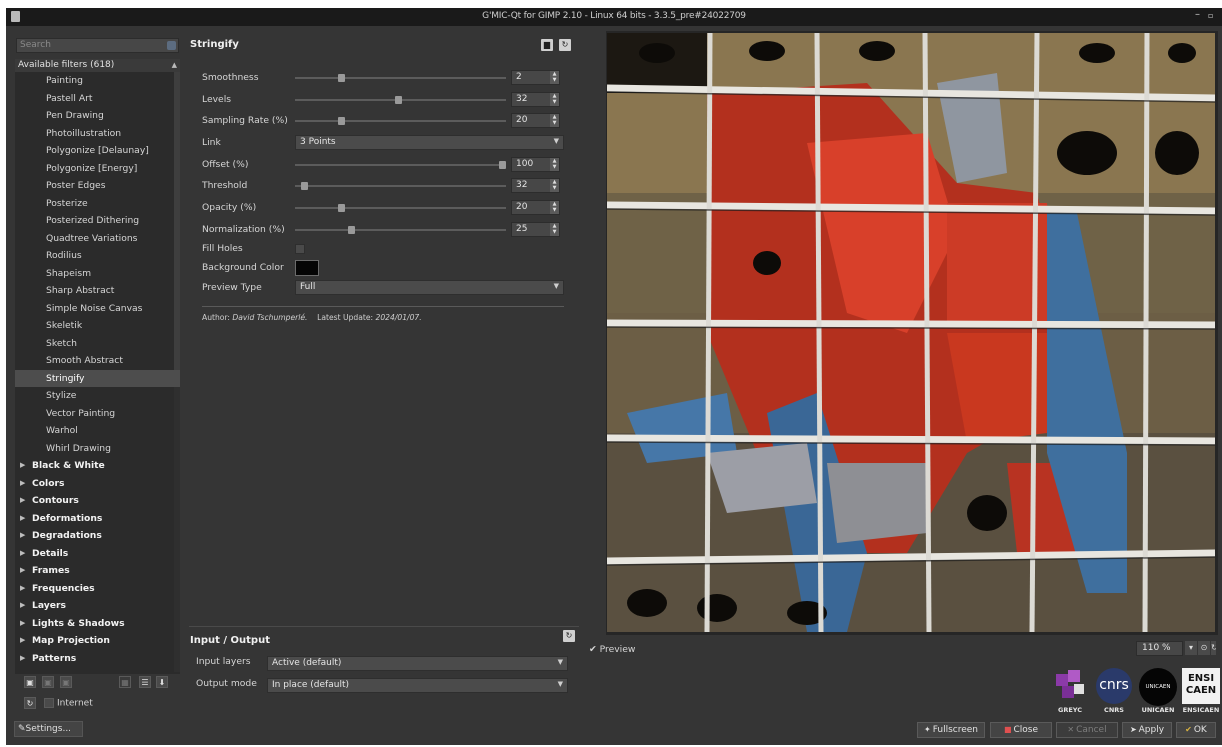 The height and width of the screenshot is (747, 1222). What do you see at coordinates (951, 730) in the screenshot?
I see `fullscreen-button: ✦ Fullscreen` at bounding box center [951, 730].